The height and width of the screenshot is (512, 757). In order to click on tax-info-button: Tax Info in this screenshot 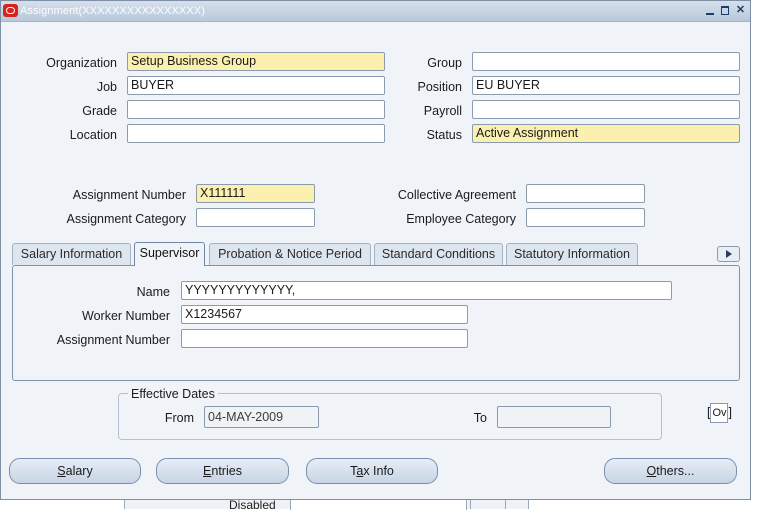, I will do `click(372, 471)`.